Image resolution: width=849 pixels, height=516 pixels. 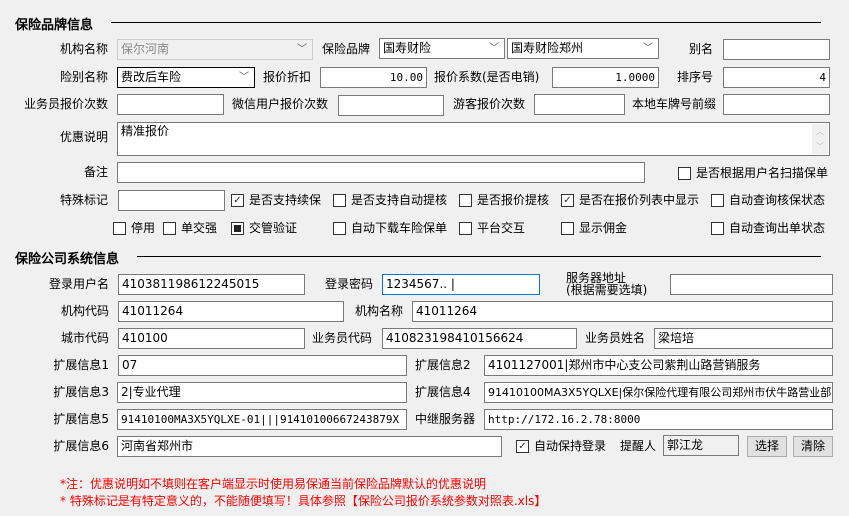 I want to click on risk-name-combo: 费改后车险 ﹀, so click(x=186, y=77).